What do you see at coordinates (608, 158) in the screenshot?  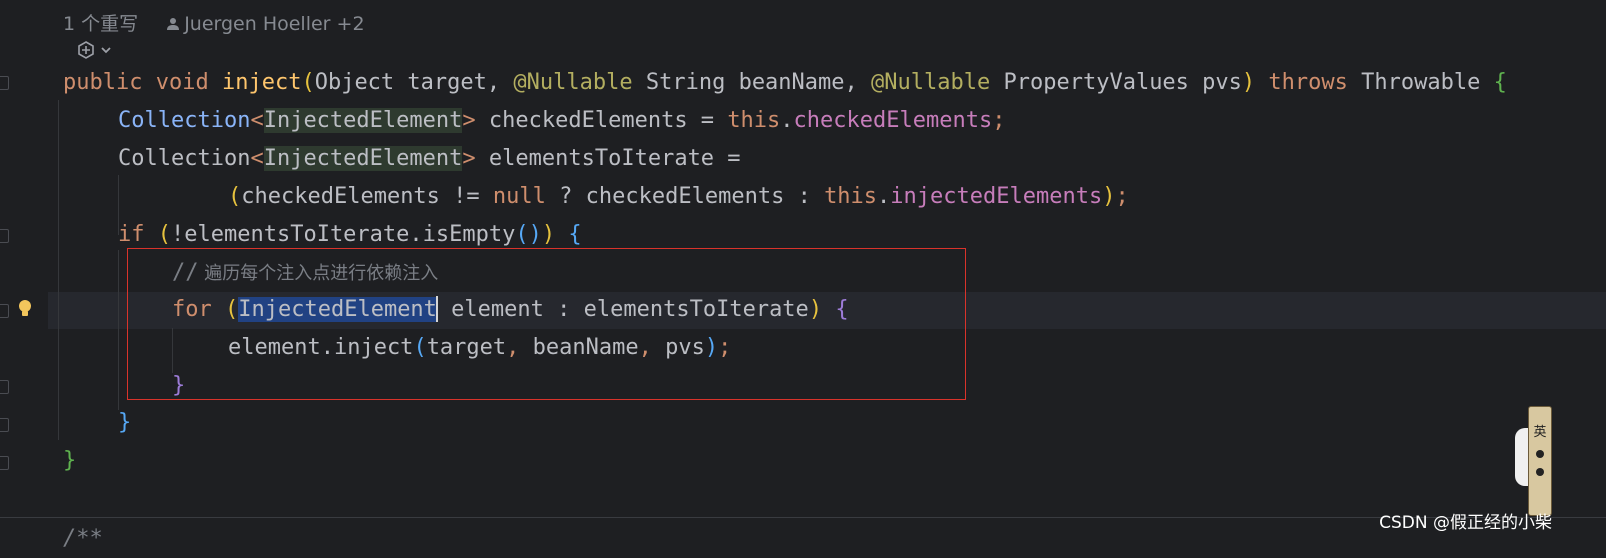 I see `code-text: elementsToIterate =` at bounding box center [608, 158].